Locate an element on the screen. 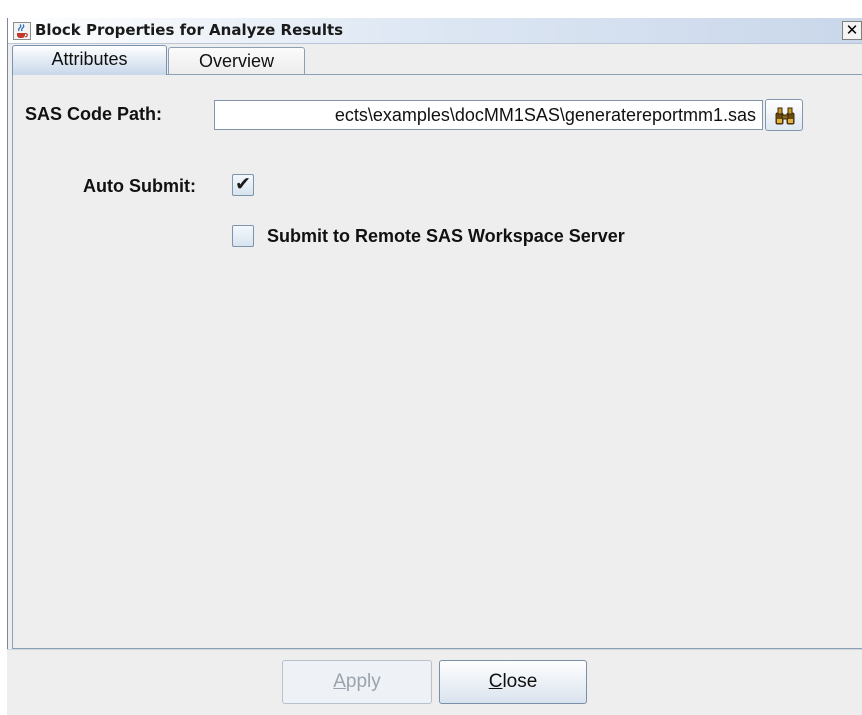 This screenshot has width=862, height=715. auto-submit-label: Auto Submit: is located at coordinates (139, 186).